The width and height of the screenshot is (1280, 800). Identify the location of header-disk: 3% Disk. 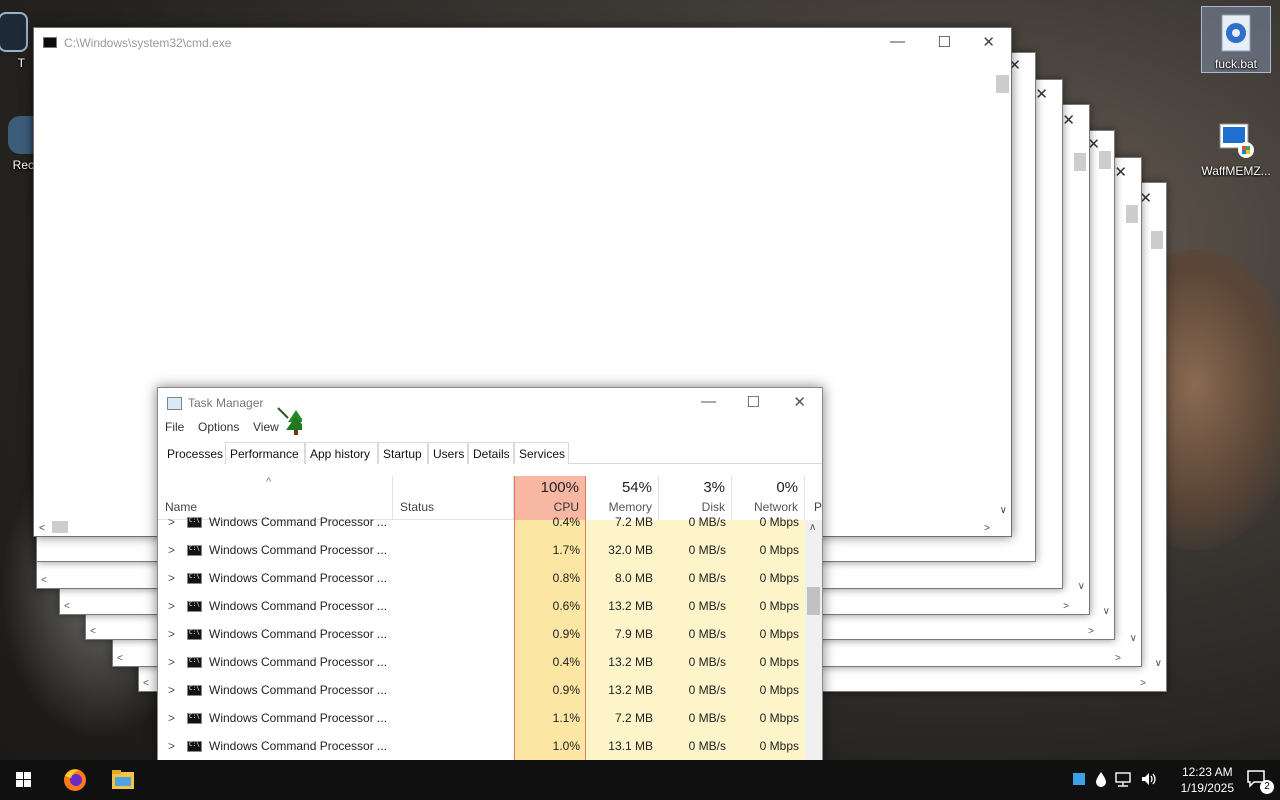
(695, 498).